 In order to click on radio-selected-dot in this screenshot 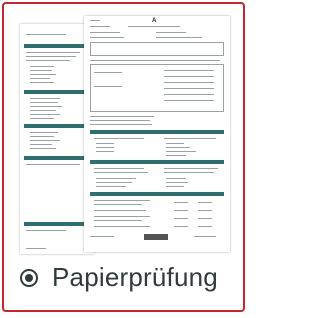, I will do `click(29, 277)`.